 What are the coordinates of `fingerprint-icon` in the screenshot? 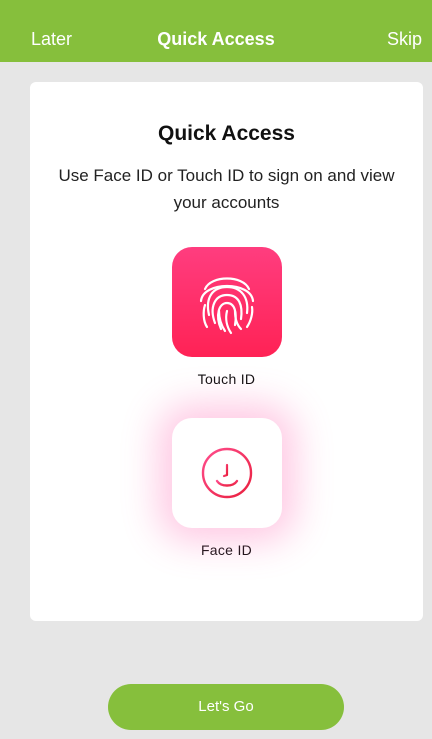 It's located at (226, 306).